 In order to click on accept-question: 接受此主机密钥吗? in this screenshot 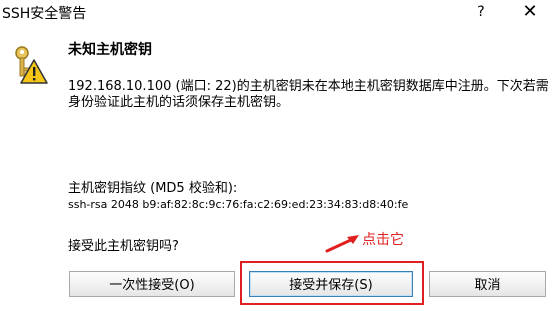, I will do `click(123, 246)`.